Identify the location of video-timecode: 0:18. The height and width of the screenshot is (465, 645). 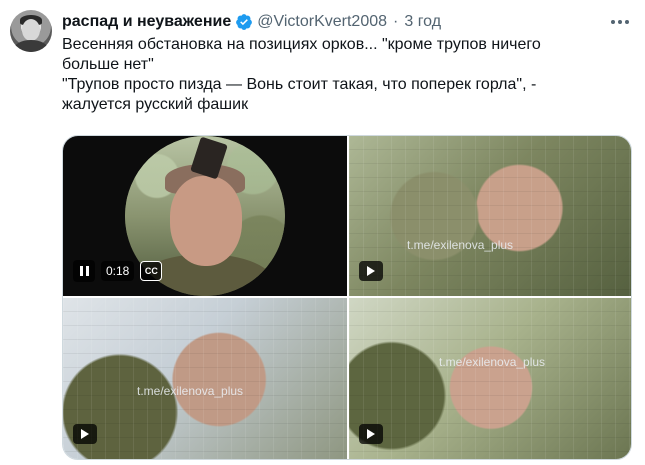
(118, 271).